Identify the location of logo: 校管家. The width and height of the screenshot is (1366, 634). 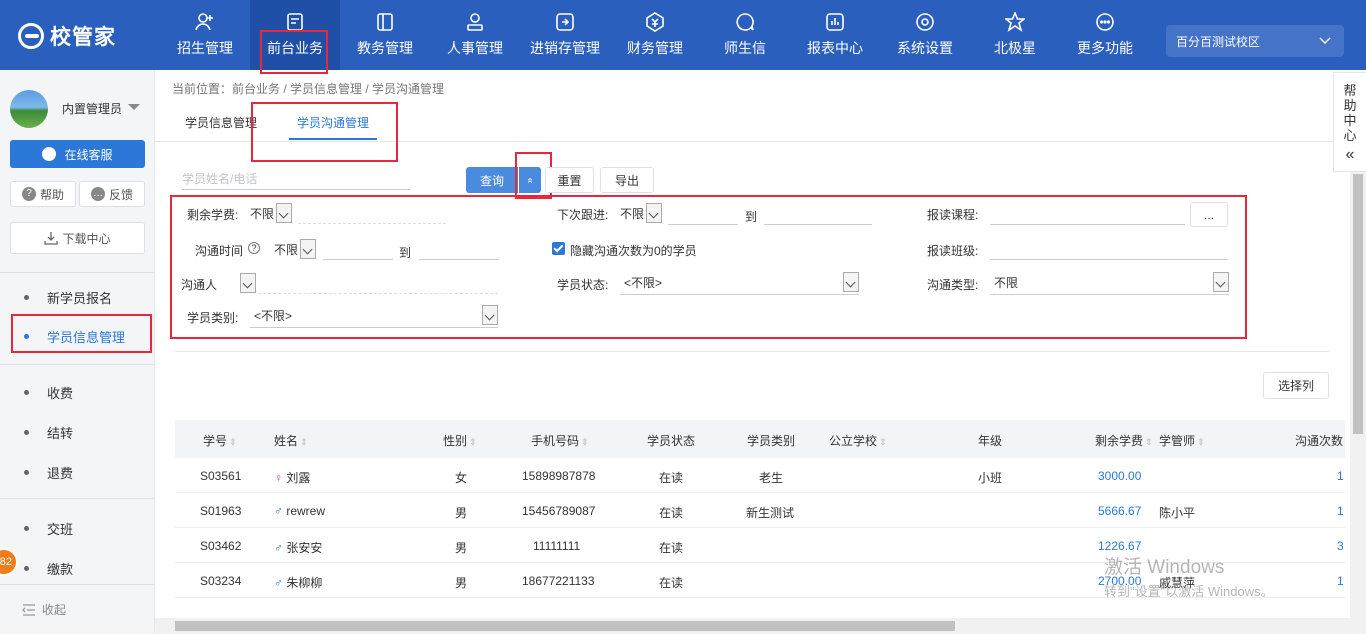
(67, 36).